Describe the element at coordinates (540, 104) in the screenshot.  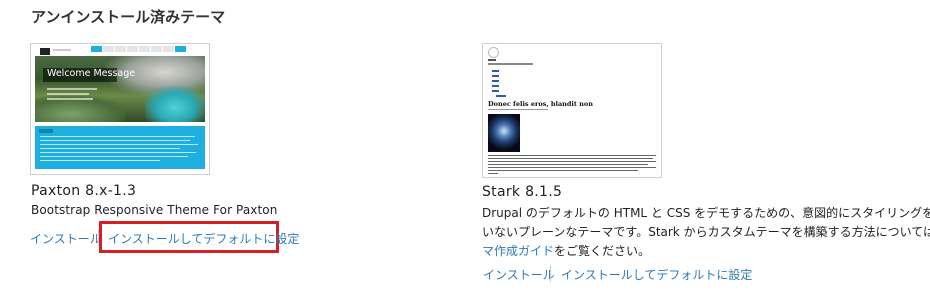
I see `stark-preview-heading: Donec felis eros, blandit non` at that location.